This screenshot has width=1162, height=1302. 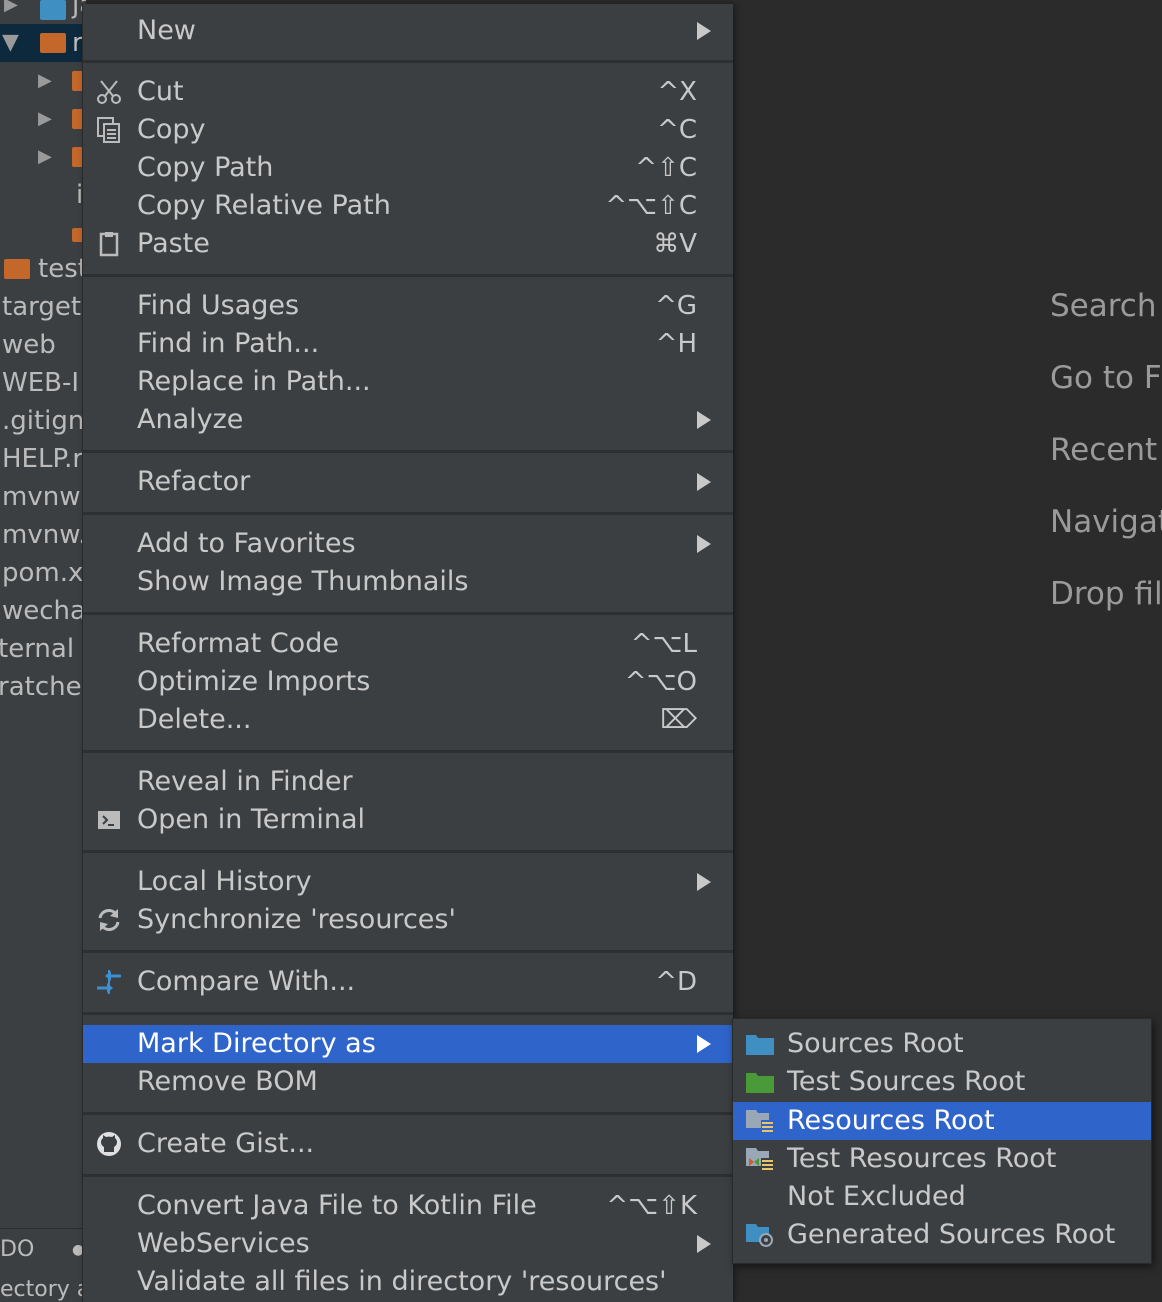 What do you see at coordinates (223, 1243) in the screenshot?
I see `menu-item-label: WebServices` at bounding box center [223, 1243].